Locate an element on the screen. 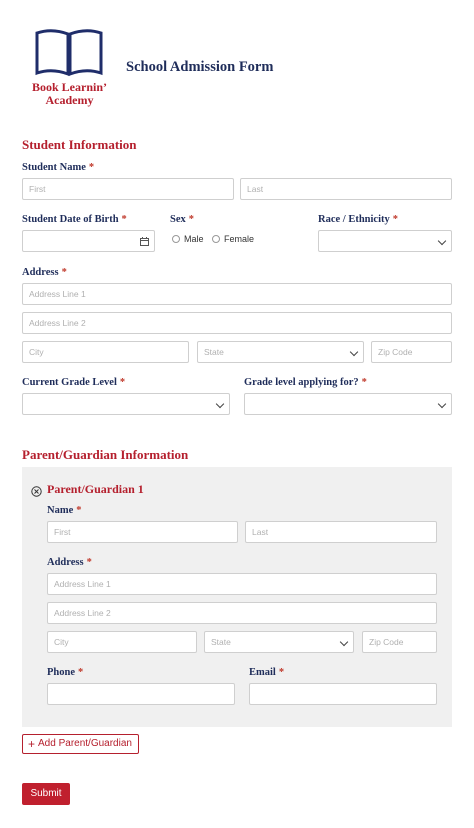  student-address2-input: Address Line 2 is located at coordinates (237, 323).